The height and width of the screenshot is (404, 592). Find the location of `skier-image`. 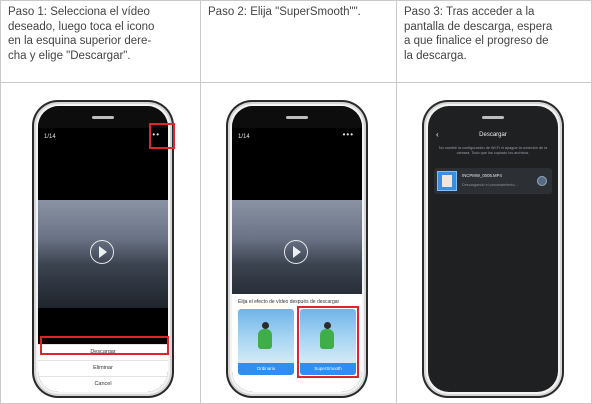

skier-image is located at coordinates (265, 339).